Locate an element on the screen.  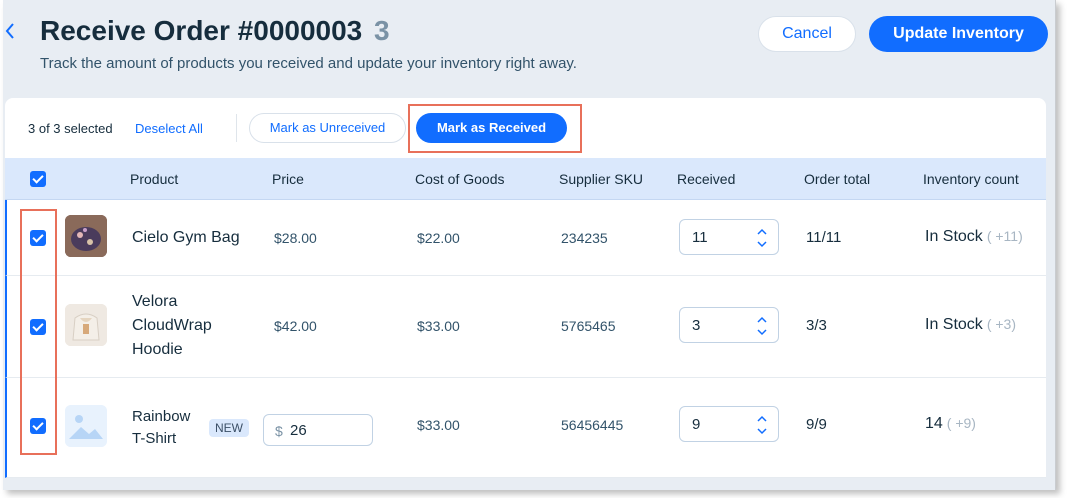
cancel-button: Cancel is located at coordinates (807, 34).